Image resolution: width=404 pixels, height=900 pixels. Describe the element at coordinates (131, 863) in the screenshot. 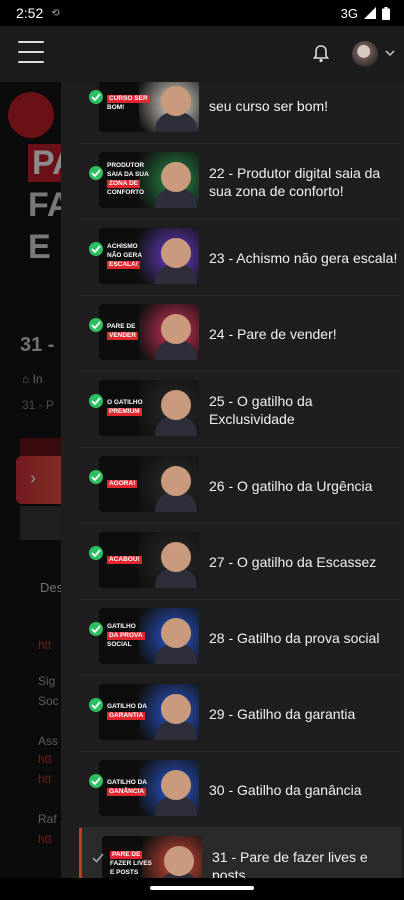

I see `thumbnail-text: FAZER LIVES` at that location.